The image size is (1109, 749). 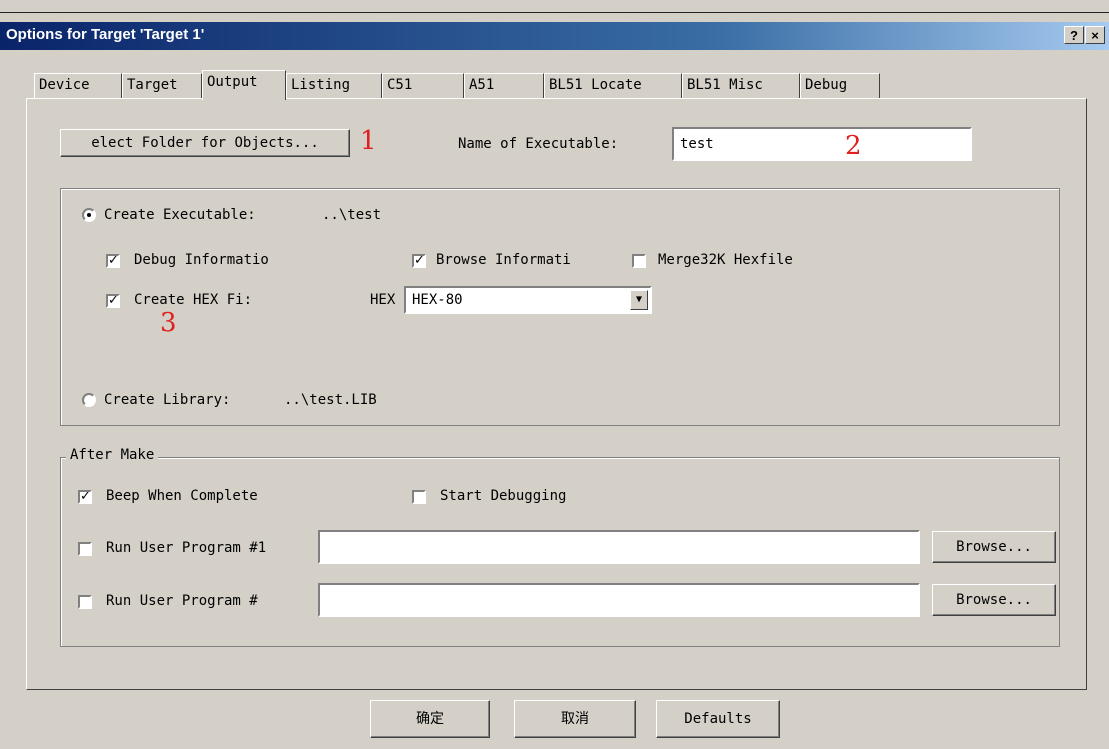 I want to click on create-library-radio, so click(x=89, y=400).